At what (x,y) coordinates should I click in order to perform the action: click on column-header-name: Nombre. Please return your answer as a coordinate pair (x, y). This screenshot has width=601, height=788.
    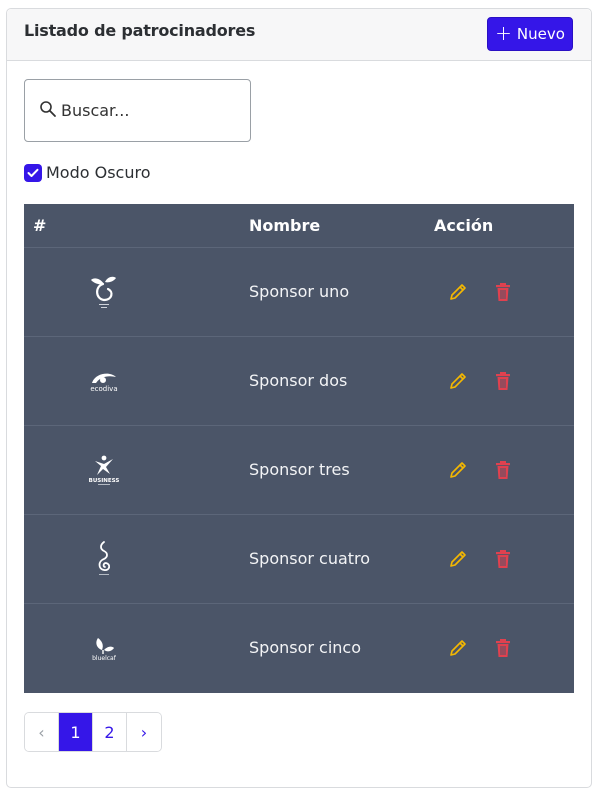
    Looking at the image, I should click on (285, 225).